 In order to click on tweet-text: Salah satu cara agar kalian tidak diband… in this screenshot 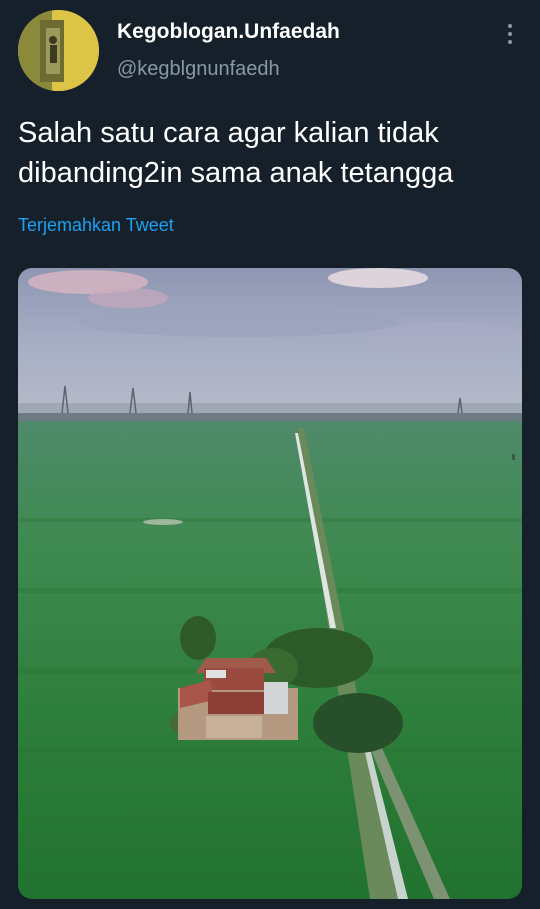, I will do `click(270, 153)`.